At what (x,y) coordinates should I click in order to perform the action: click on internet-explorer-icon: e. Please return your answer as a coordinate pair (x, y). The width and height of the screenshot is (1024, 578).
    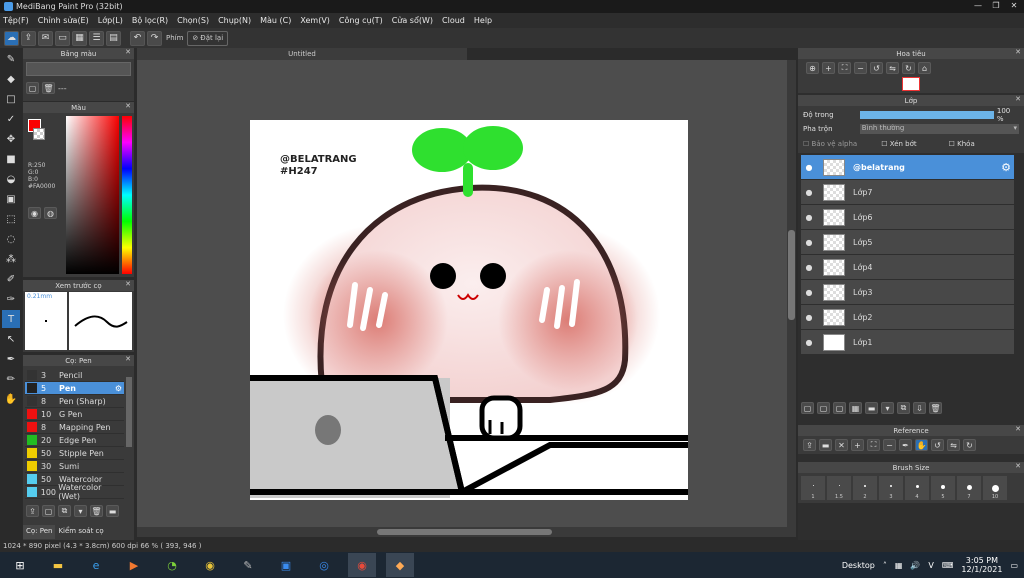
    Looking at the image, I should click on (96, 565).